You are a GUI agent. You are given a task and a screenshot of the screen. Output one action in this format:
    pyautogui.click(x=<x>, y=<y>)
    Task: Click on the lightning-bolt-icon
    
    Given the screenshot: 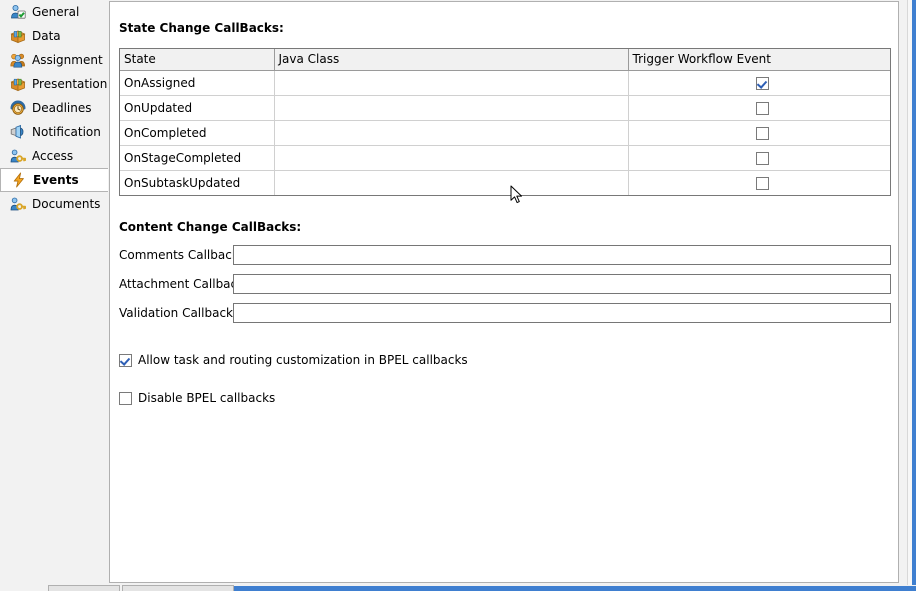 What is the action you would take?
    pyautogui.click(x=19, y=180)
    